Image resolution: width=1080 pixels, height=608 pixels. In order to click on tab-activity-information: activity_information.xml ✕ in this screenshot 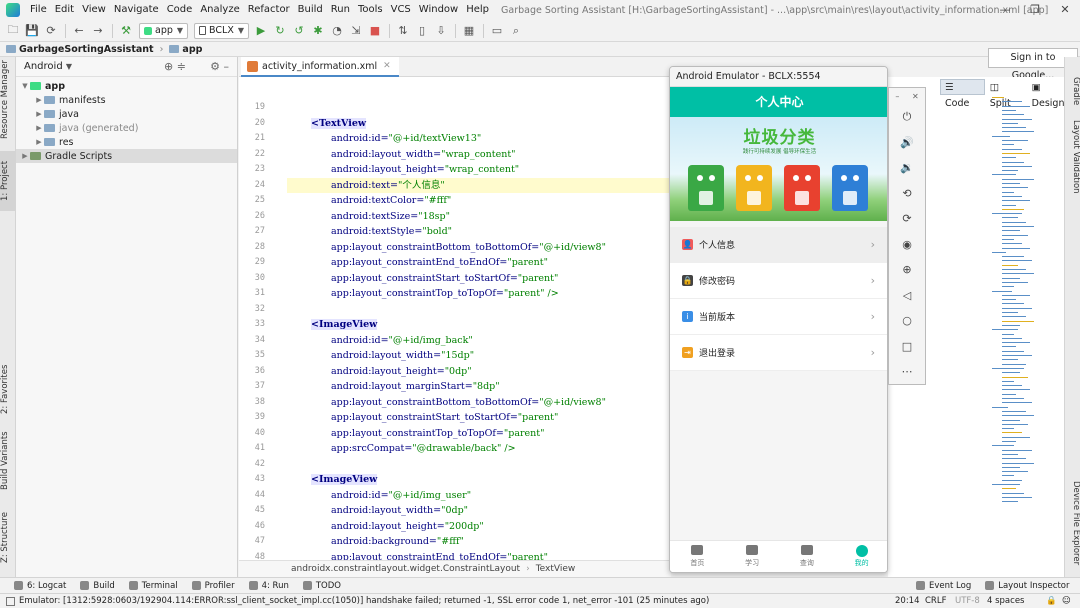, I will do `click(320, 67)`.